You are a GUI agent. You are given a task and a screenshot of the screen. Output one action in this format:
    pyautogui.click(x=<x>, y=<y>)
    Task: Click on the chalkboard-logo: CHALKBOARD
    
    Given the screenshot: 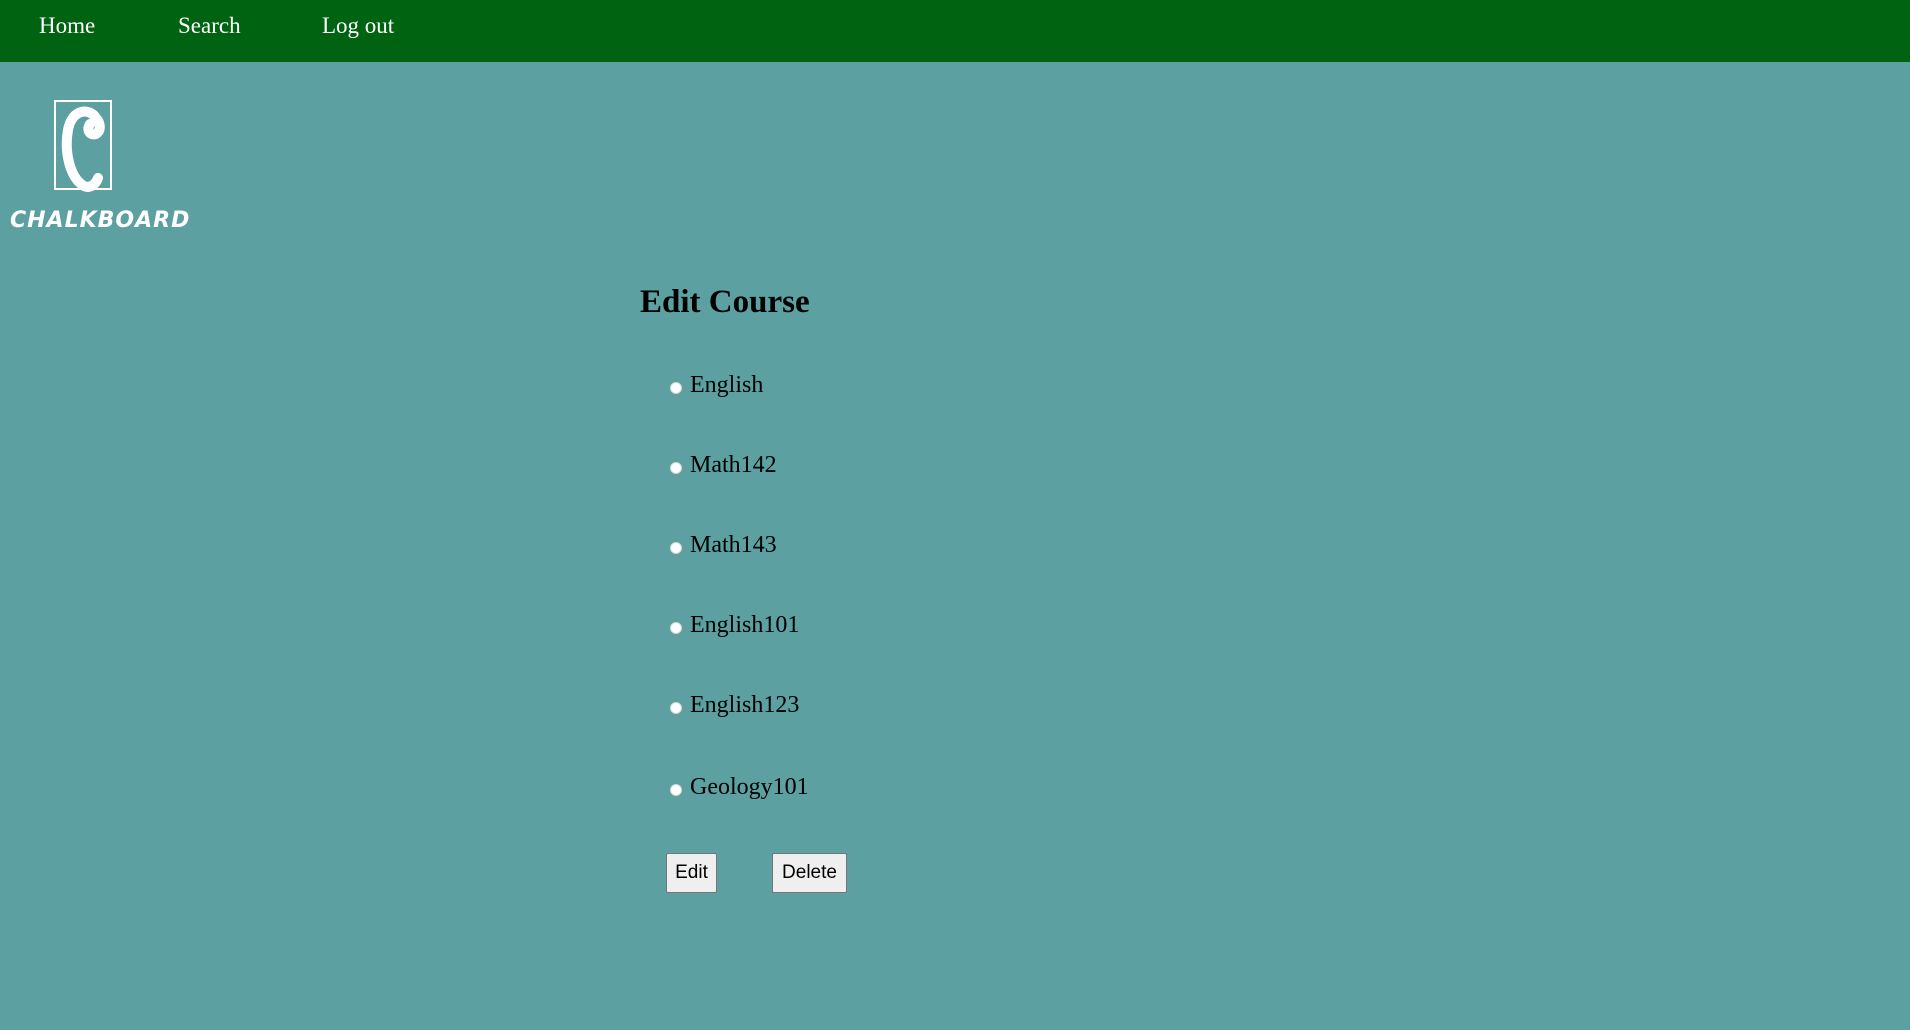 What is the action you would take?
    pyautogui.click(x=100, y=171)
    